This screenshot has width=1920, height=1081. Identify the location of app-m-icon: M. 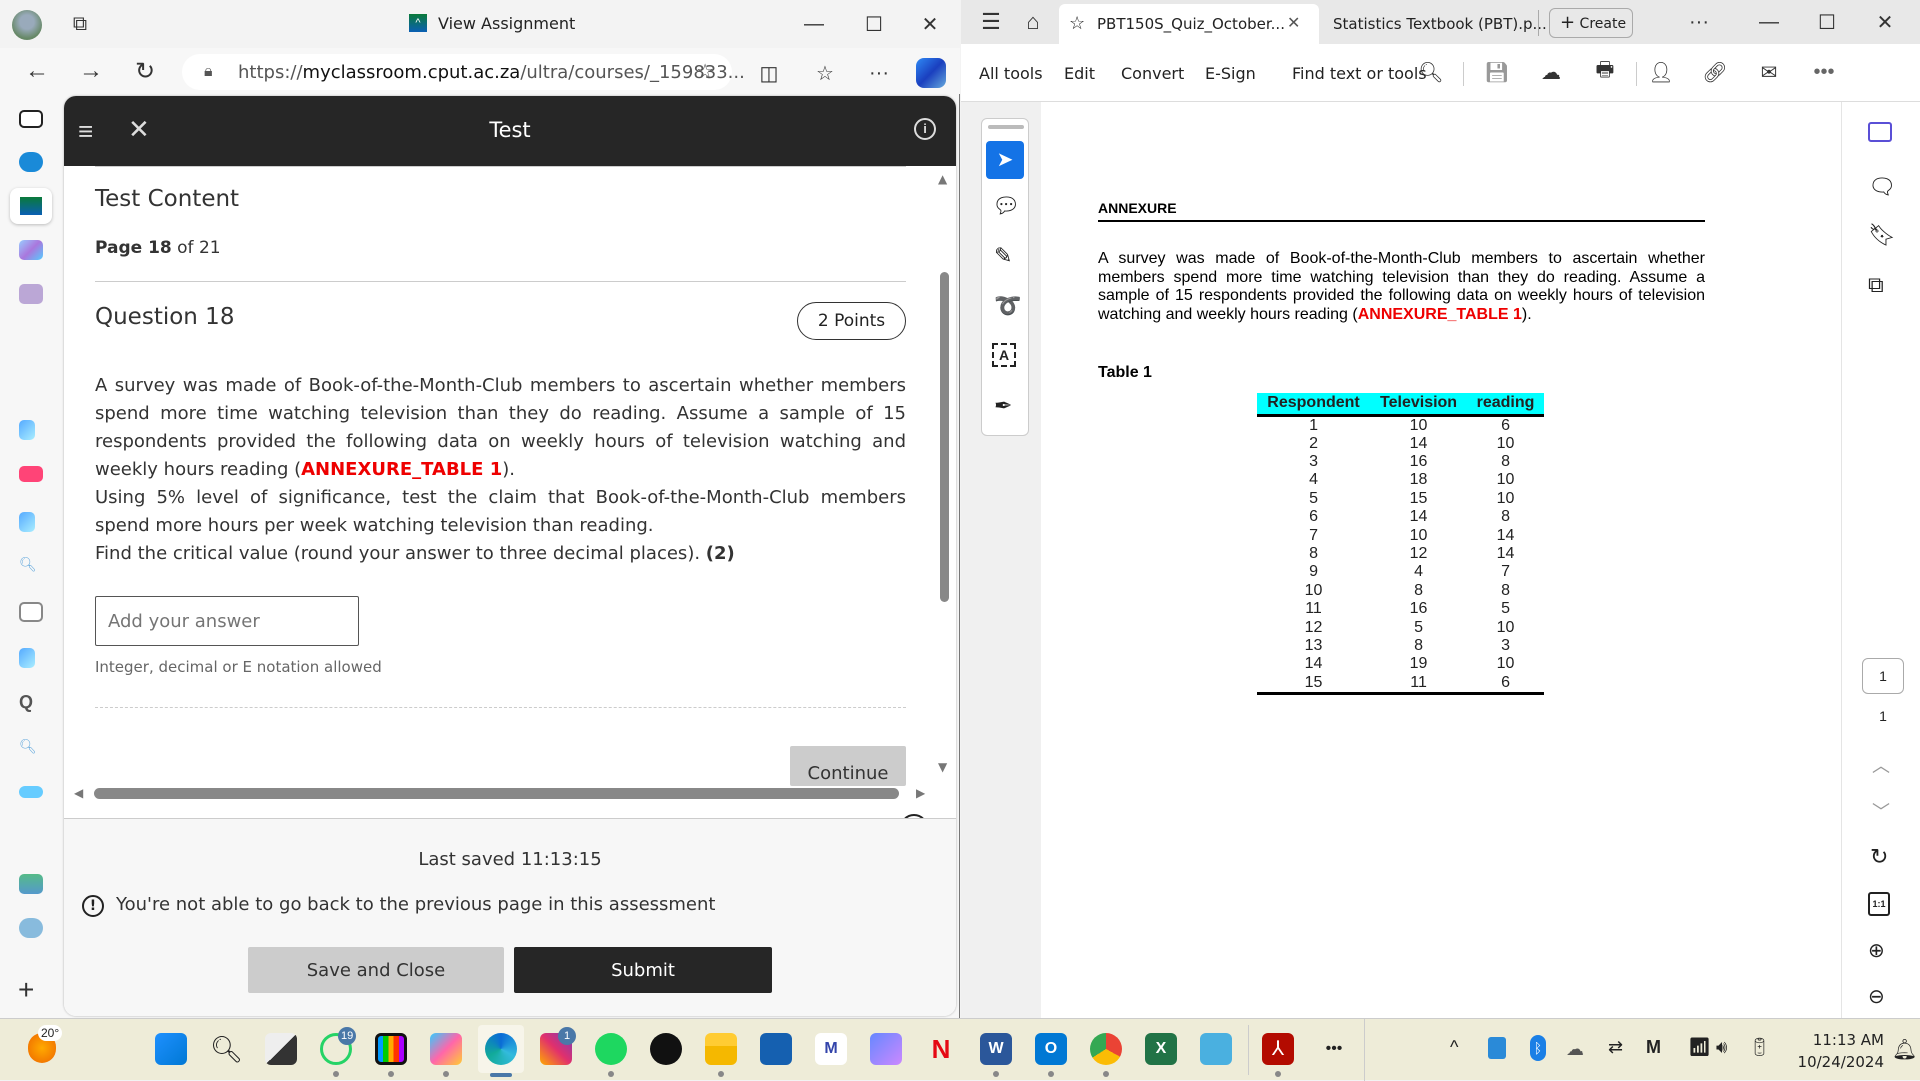
(831, 1049).